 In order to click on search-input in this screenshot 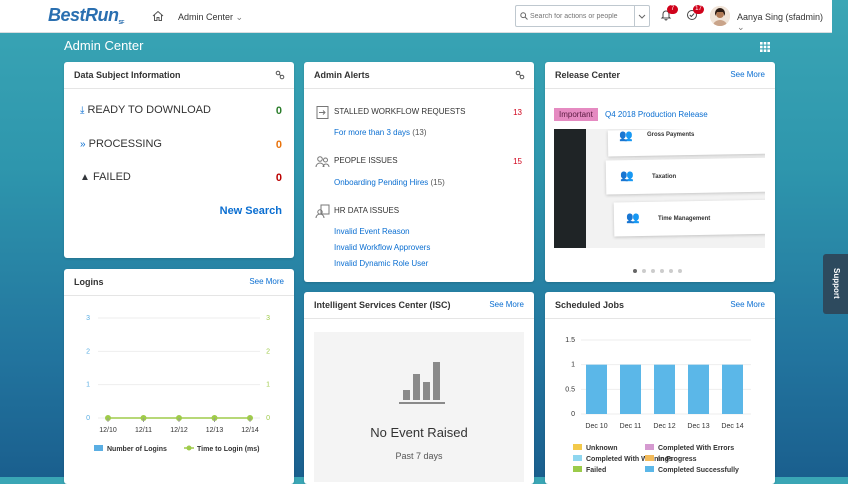, I will do `click(582, 16)`.